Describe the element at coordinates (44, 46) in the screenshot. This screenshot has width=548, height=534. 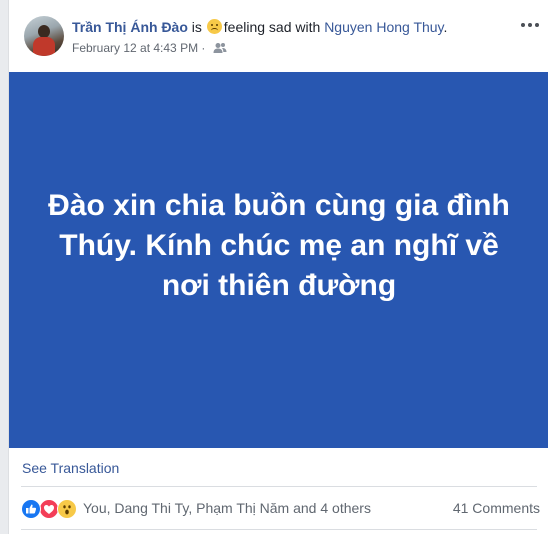
I see `avatar-body` at that location.